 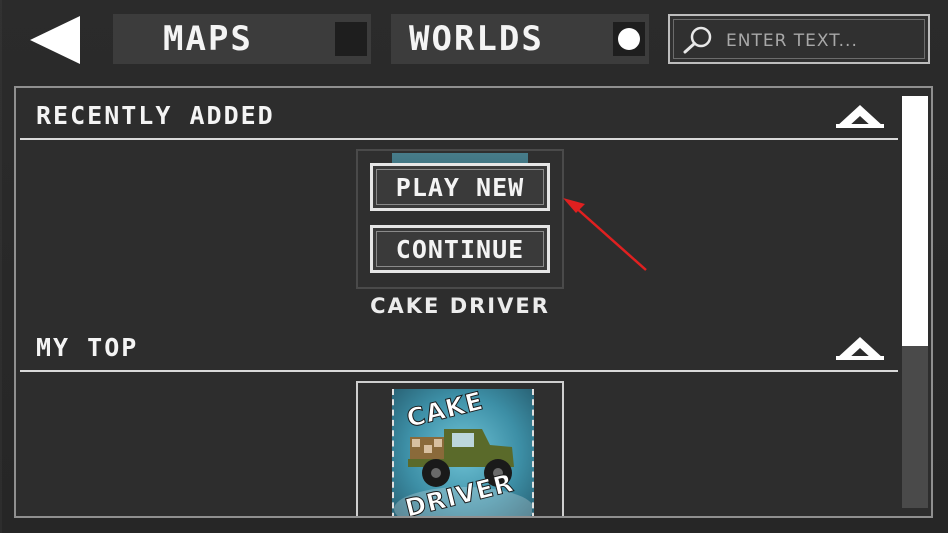 I want to click on top-map-card: CAKE DRIVER, so click(x=460, y=448).